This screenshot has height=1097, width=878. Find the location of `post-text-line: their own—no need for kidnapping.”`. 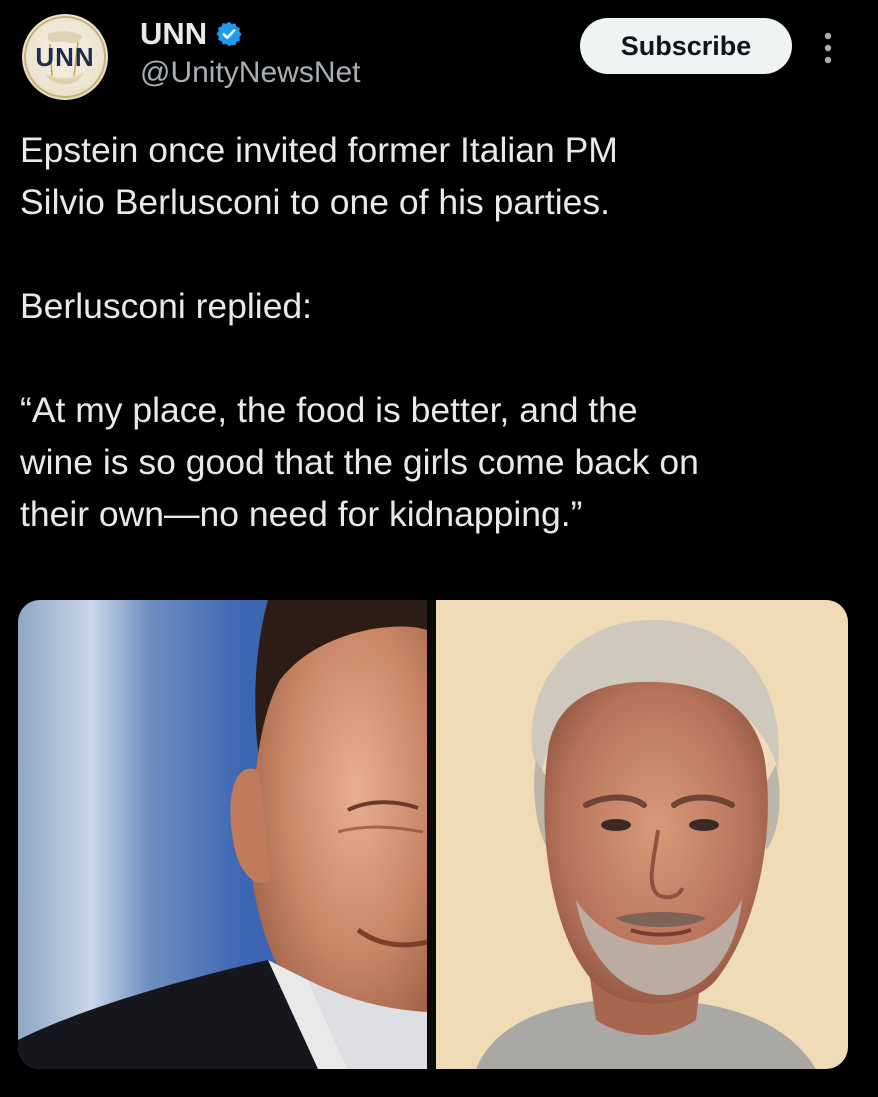

post-text-line: their own—no need for kidnapping.” is located at coordinates (301, 514).